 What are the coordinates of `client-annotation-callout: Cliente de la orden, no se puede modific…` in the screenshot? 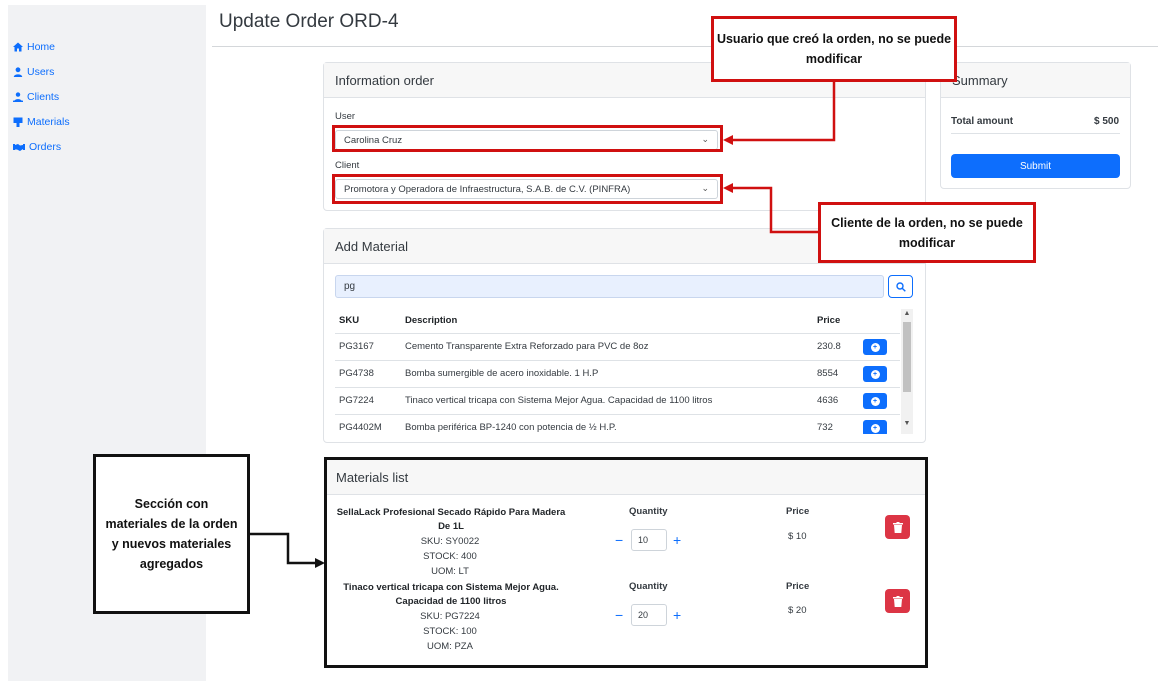 It's located at (927, 232).